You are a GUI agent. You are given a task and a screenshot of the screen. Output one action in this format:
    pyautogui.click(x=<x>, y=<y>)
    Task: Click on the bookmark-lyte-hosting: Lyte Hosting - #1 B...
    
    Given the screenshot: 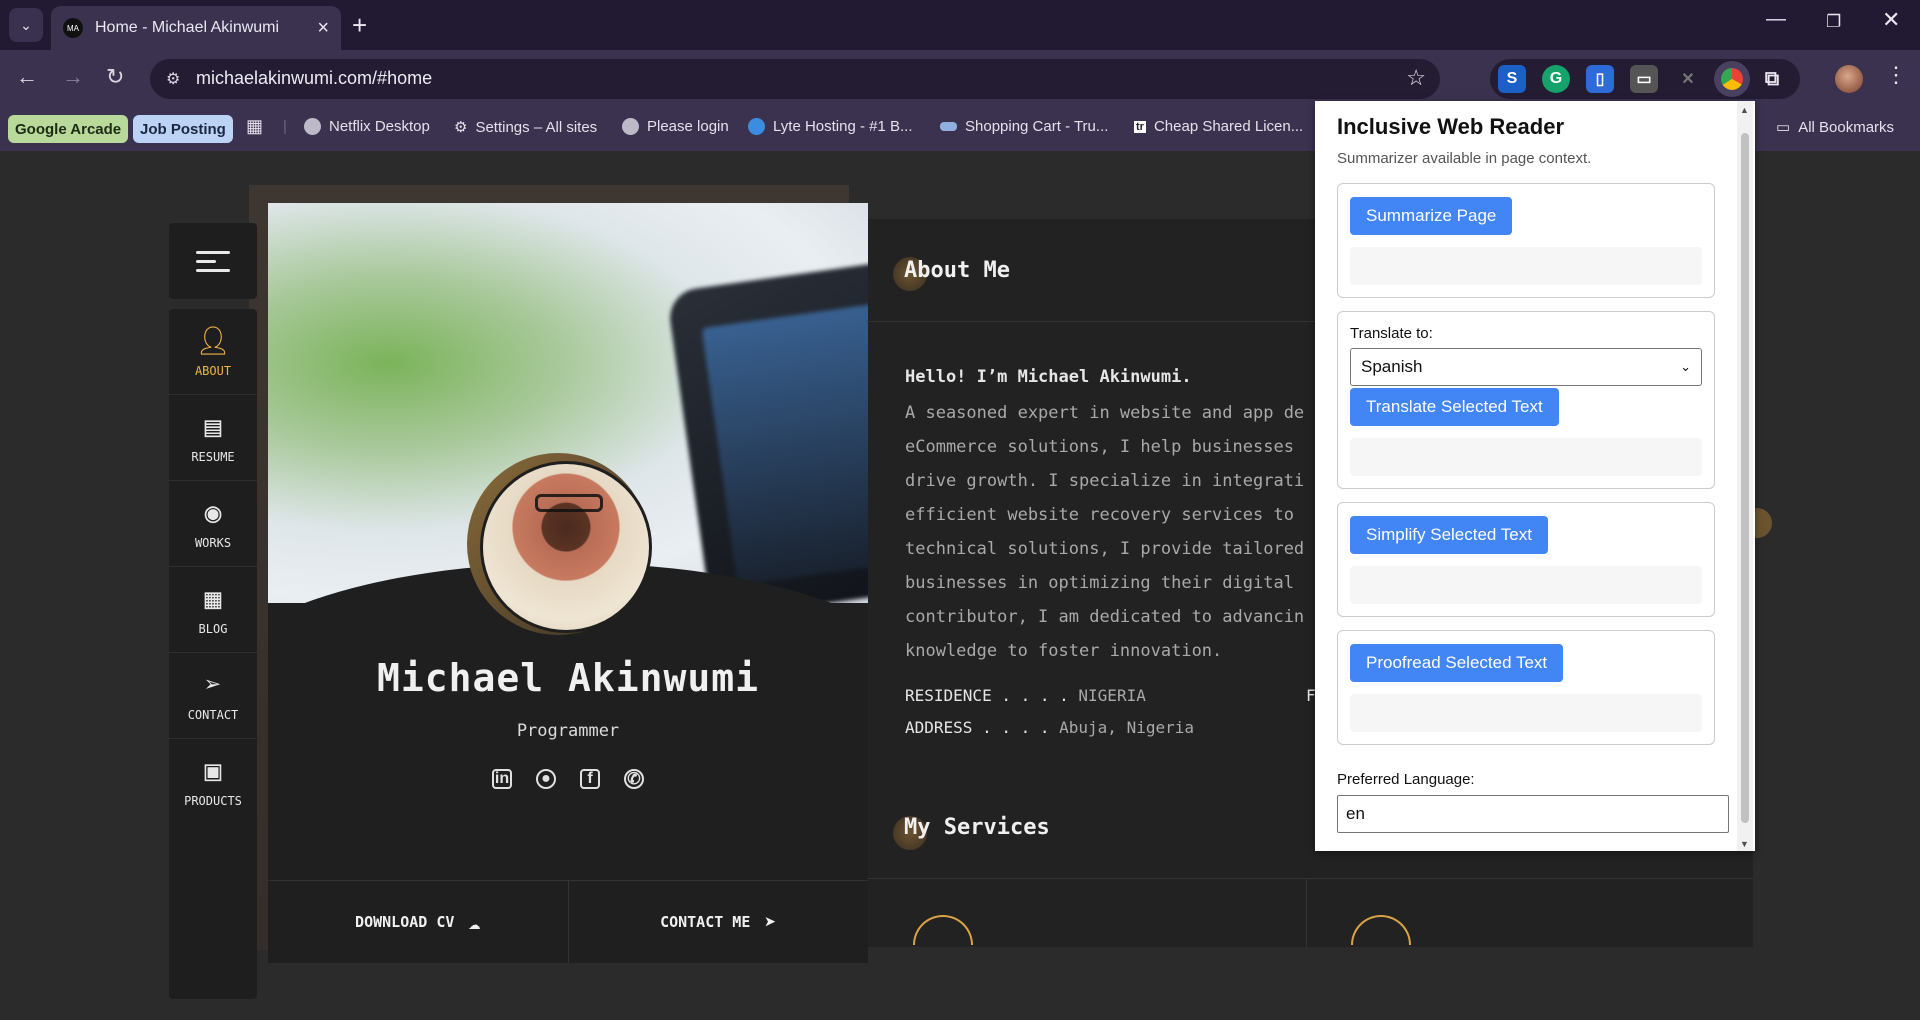 What is the action you would take?
    pyautogui.click(x=830, y=126)
    